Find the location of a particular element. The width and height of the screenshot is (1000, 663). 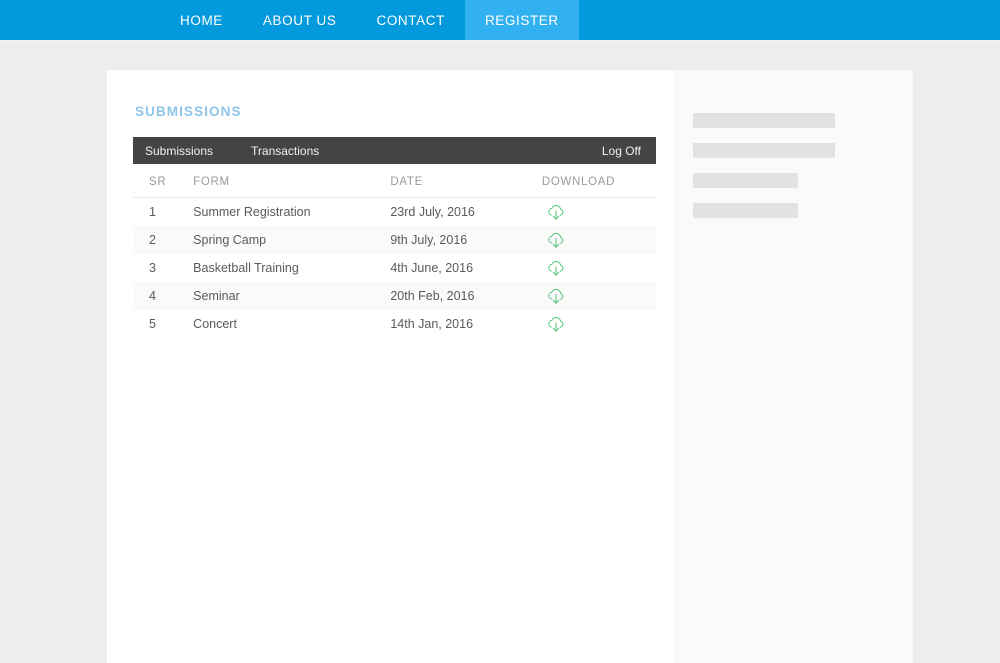

nav-item-about-us: ABOUT US is located at coordinates (300, 20).